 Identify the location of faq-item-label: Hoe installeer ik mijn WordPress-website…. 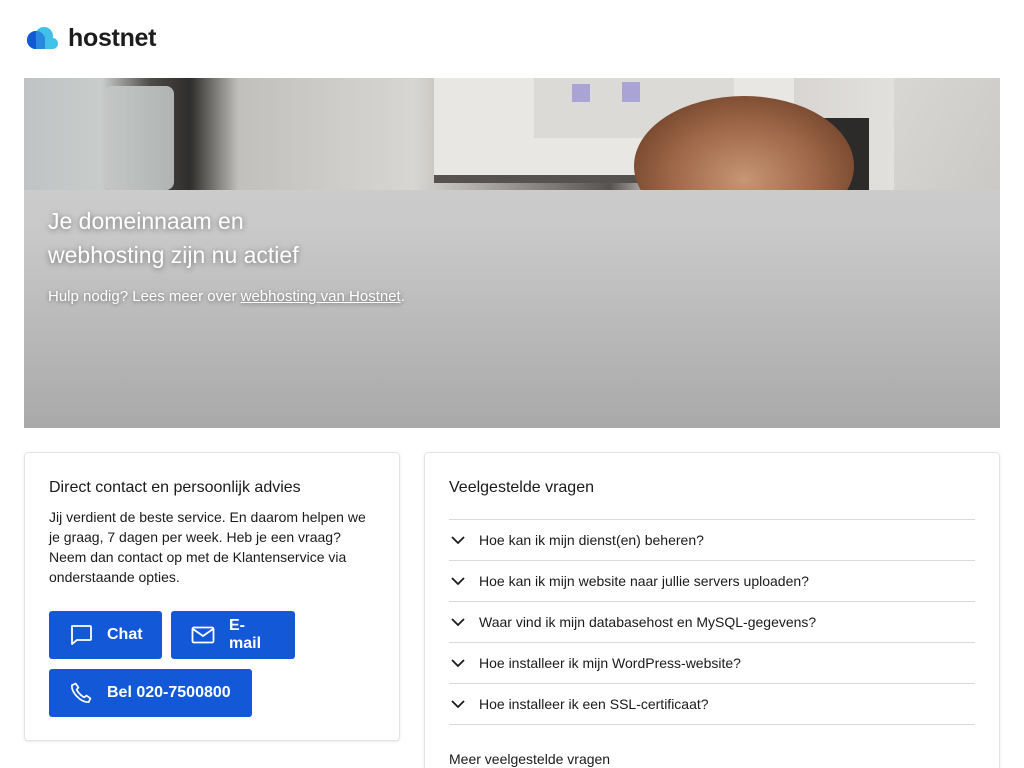
(610, 663).